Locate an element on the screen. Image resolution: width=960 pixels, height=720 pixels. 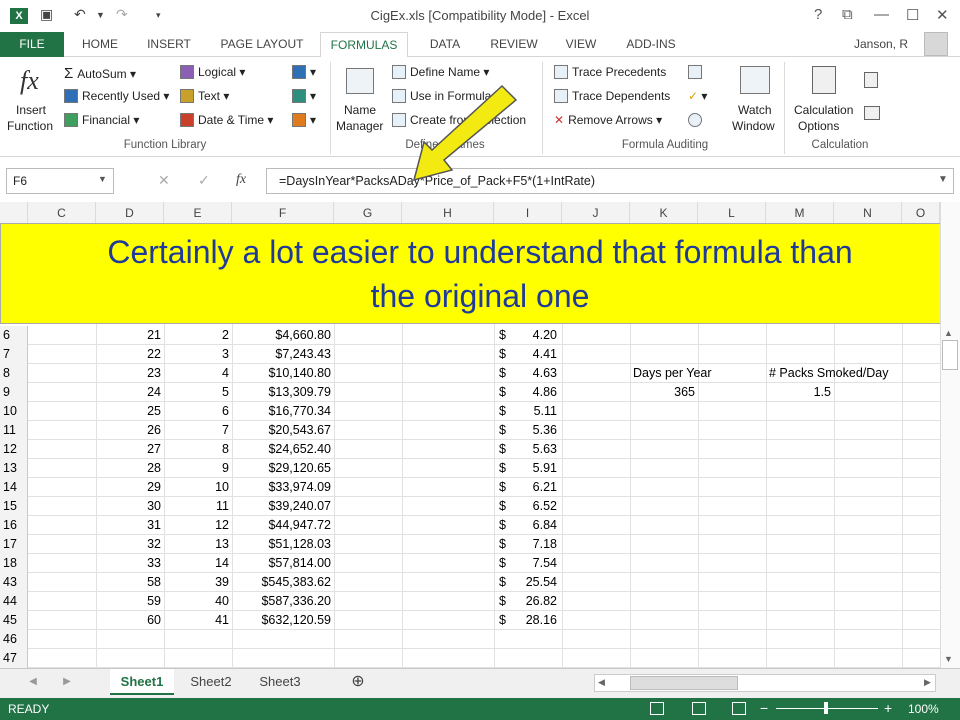
cell-e: 9 is located at coordinates (198, 468).